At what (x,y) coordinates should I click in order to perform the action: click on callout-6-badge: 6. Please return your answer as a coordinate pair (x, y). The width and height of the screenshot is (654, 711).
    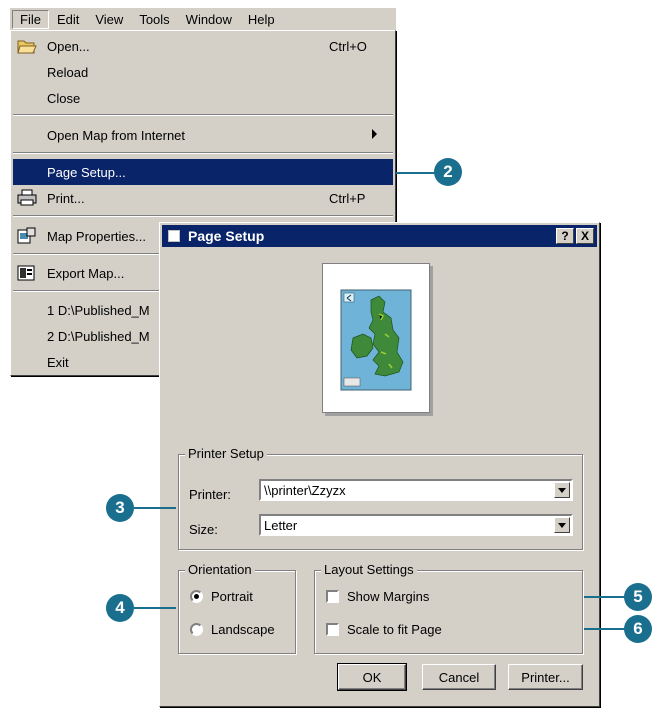
    Looking at the image, I should click on (638, 629).